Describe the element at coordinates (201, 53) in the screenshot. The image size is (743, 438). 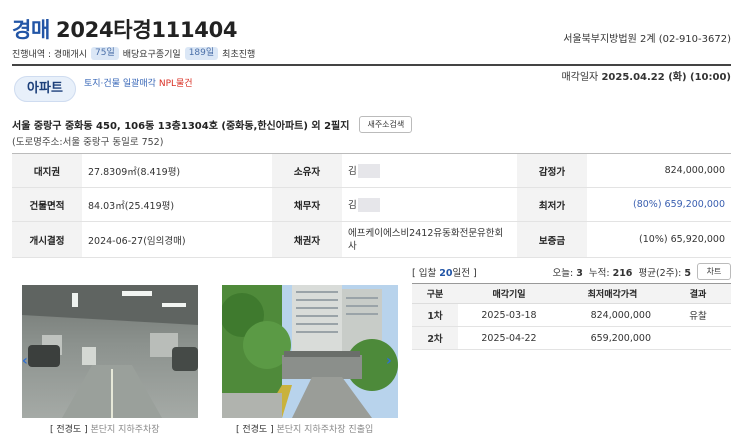
I see `claim-days-badge: 189일` at that location.